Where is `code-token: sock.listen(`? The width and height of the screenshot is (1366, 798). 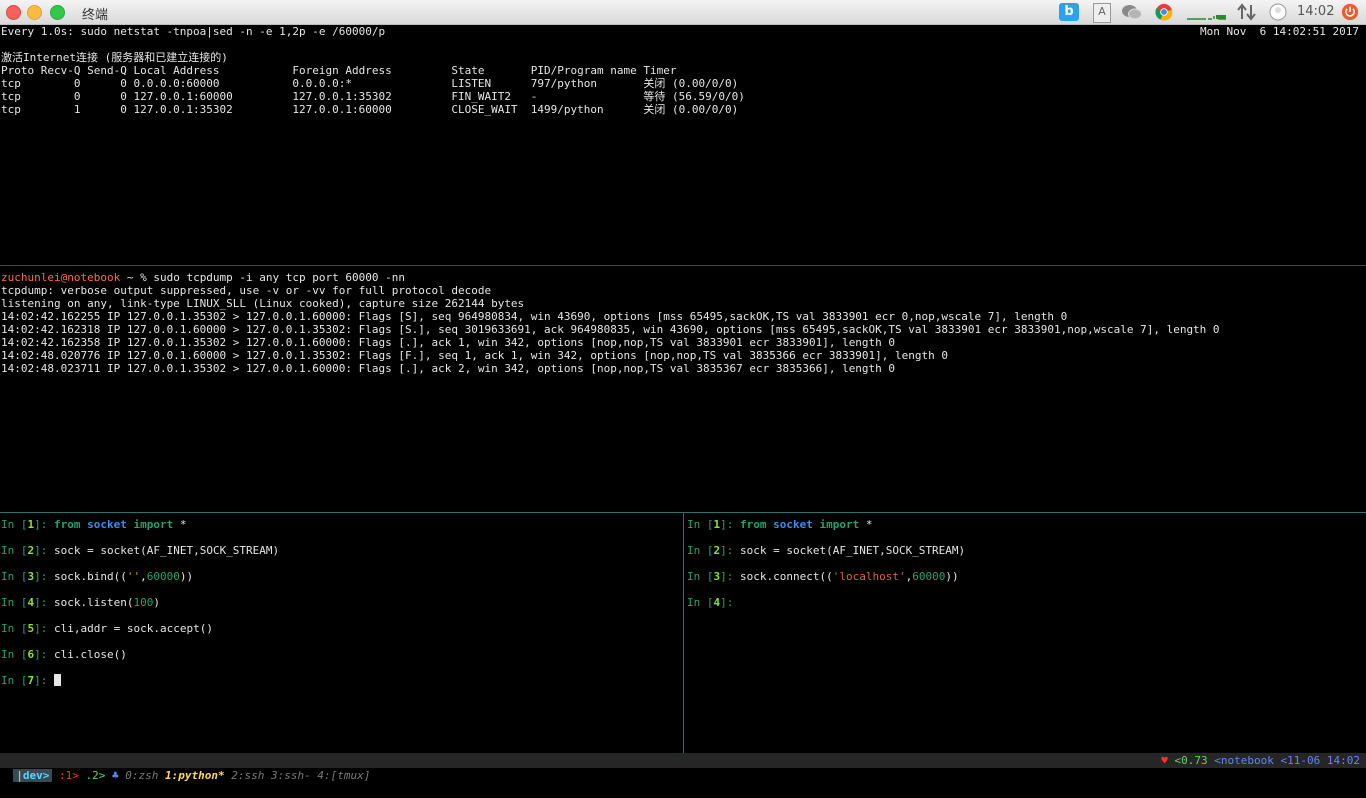
code-token: sock.listen( is located at coordinates (94, 602).